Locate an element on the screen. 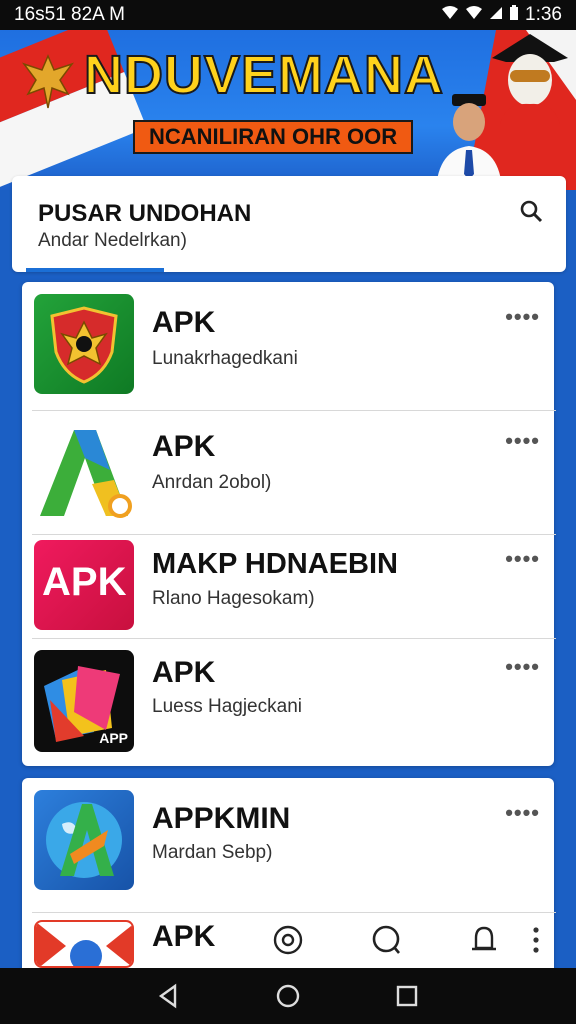 This screenshot has height=1024, width=576. app-subtitle: Rlano Hagesokam) is located at coordinates (233, 598).